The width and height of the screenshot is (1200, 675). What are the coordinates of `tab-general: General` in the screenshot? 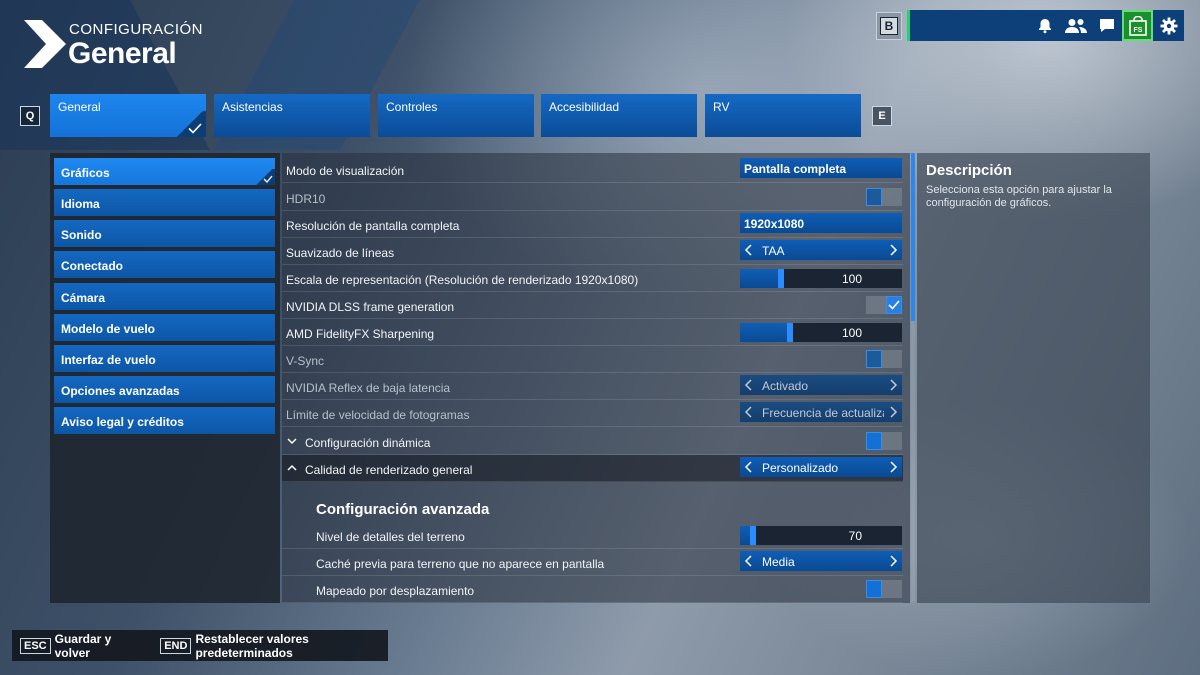 It's located at (128, 115).